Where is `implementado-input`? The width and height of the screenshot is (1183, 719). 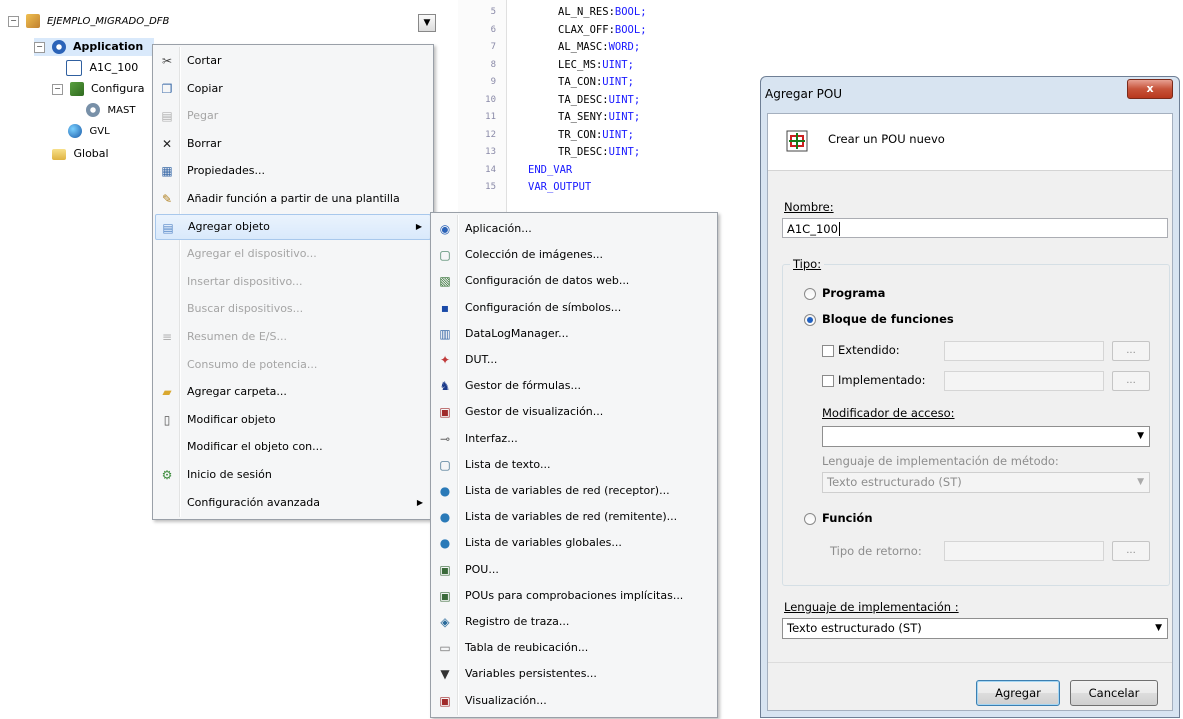 implementado-input is located at coordinates (1024, 381).